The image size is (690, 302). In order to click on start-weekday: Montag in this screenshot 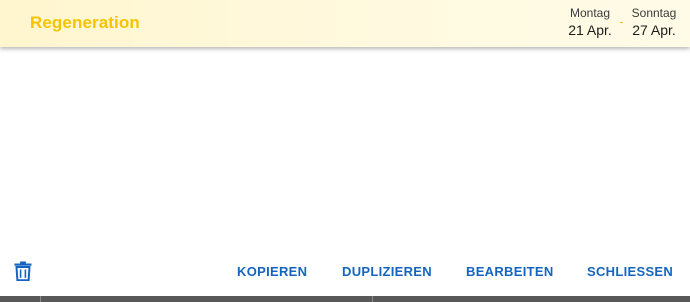, I will do `click(590, 13)`.